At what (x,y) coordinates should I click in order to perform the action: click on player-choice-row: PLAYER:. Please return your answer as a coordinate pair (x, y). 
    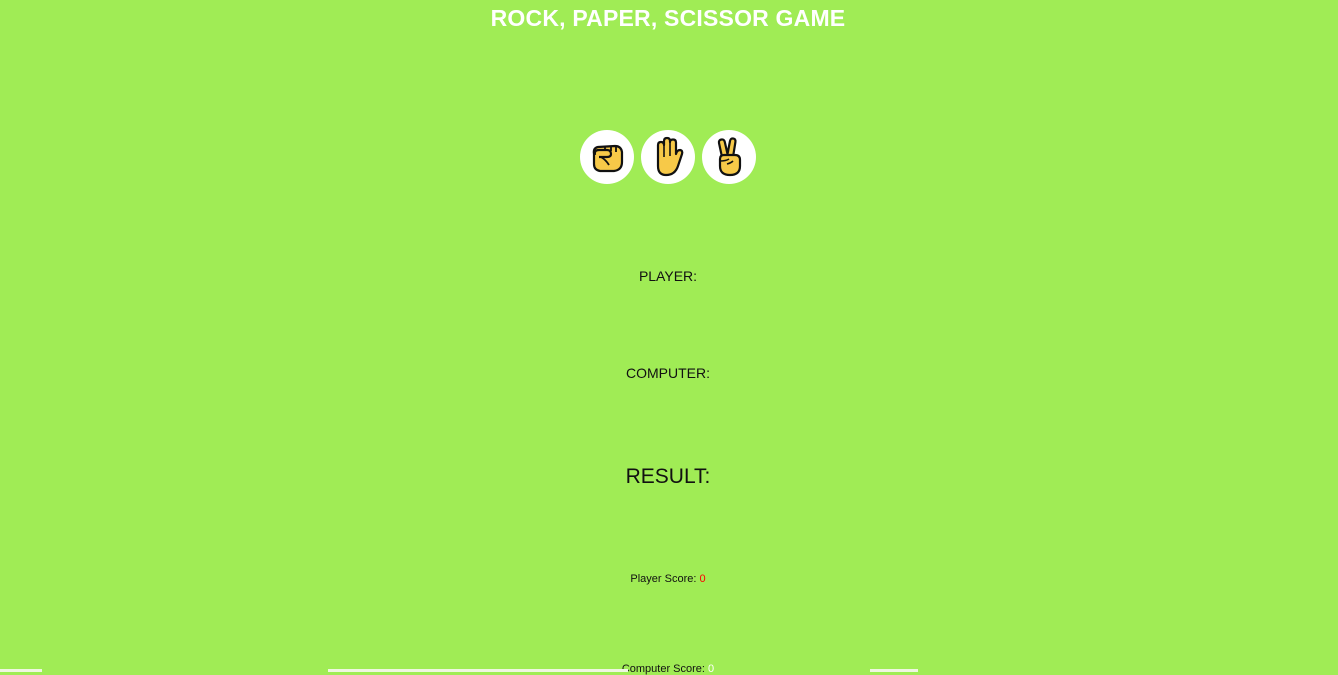
    Looking at the image, I should click on (668, 276).